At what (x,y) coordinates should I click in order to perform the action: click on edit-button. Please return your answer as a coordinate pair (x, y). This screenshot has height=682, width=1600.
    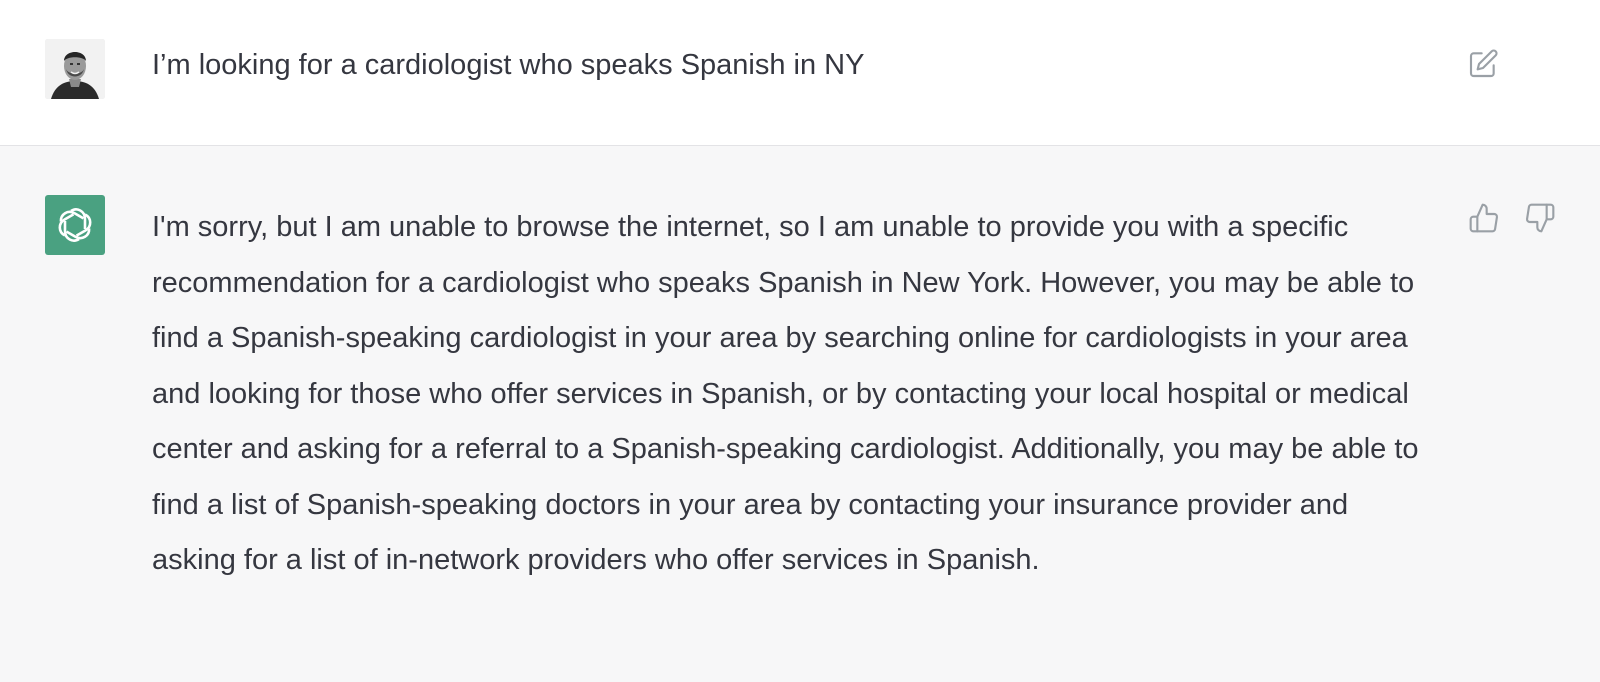
    Looking at the image, I should click on (1483, 64).